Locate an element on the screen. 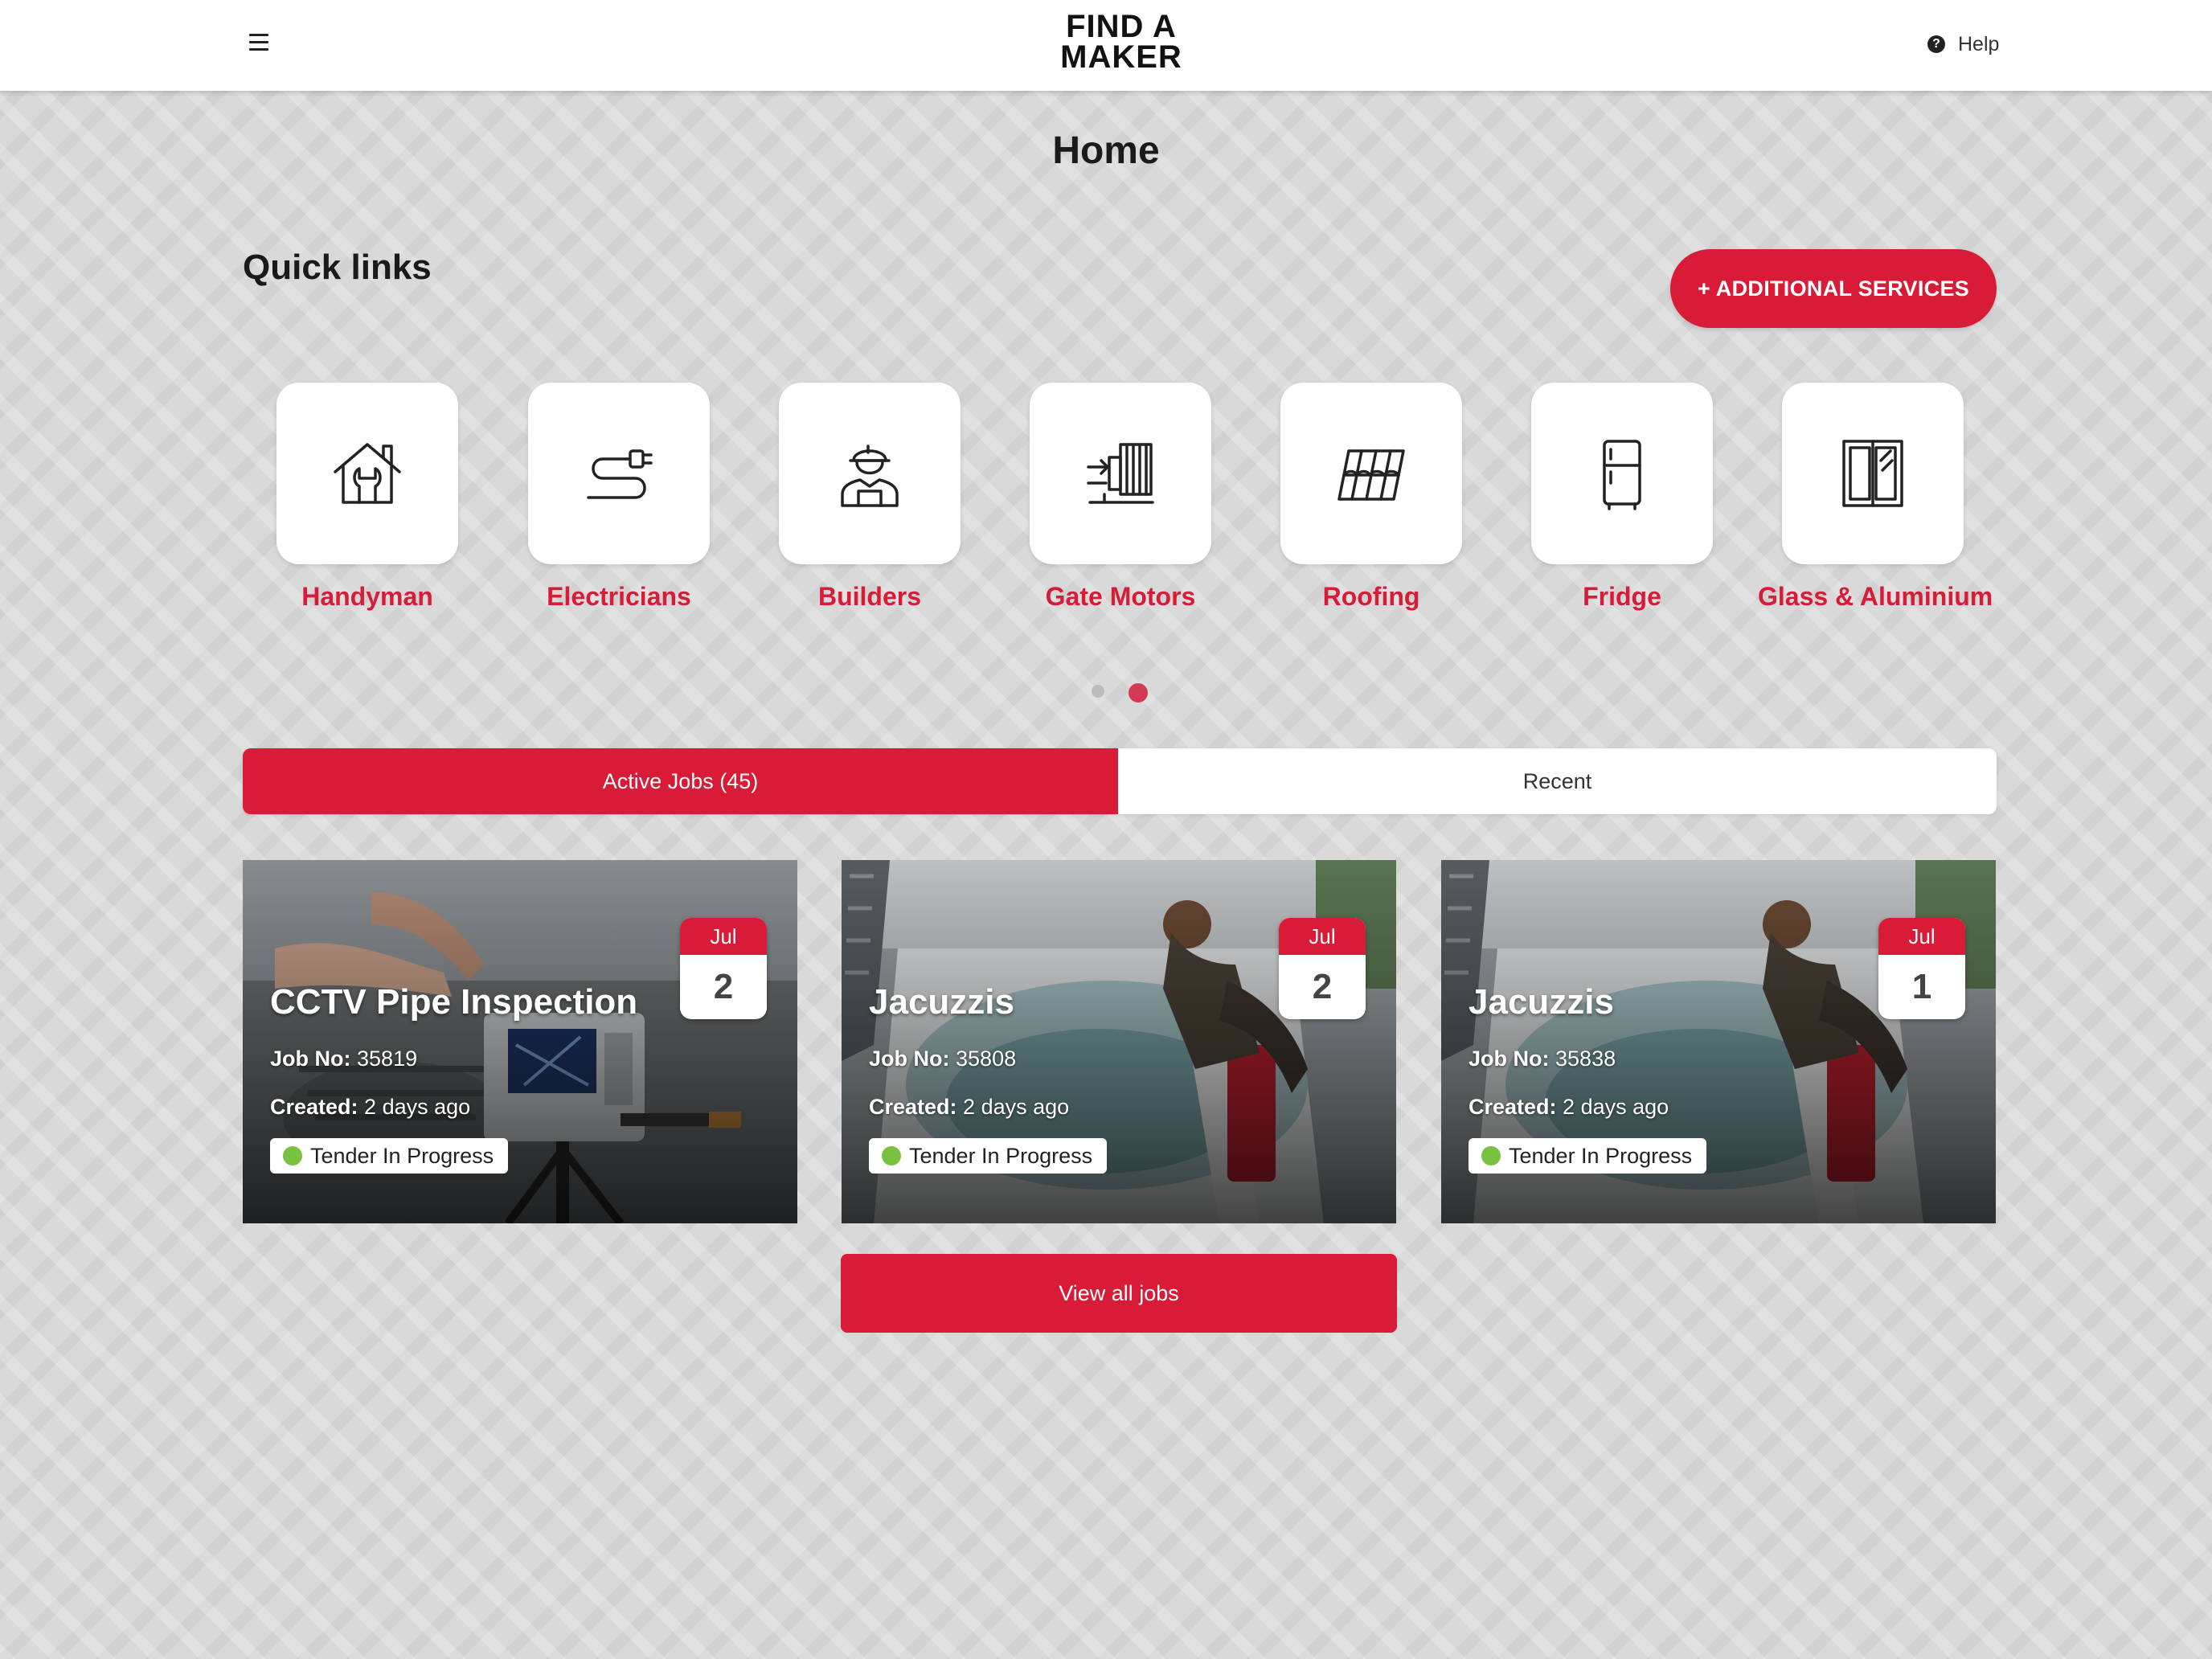 The width and height of the screenshot is (2212, 1659). top-bar: FIND A MAKER ? Help is located at coordinates (1106, 45).